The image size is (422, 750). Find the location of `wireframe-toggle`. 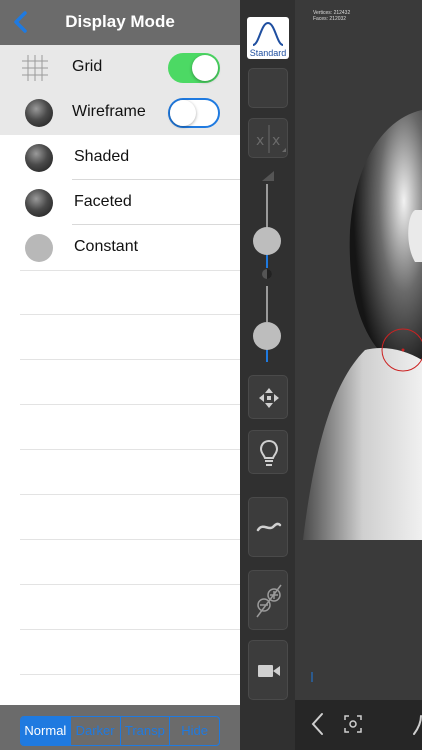

wireframe-toggle is located at coordinates (194, 113).